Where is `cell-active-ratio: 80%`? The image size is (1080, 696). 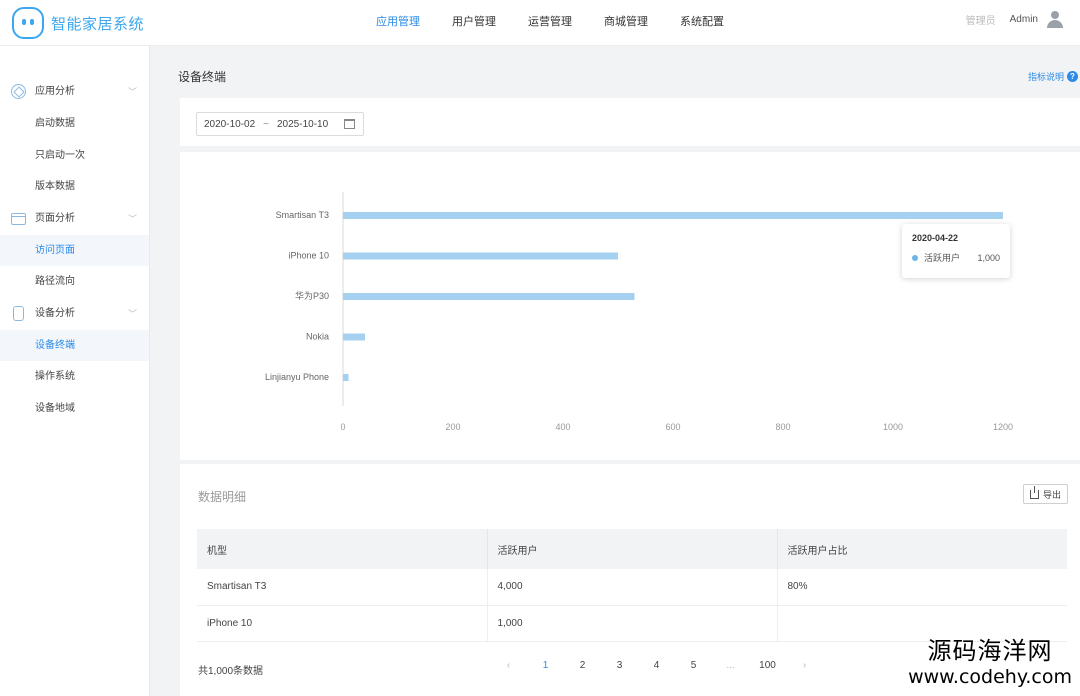 cell-active-ratio: 80% is located at coordinates (922, 587).